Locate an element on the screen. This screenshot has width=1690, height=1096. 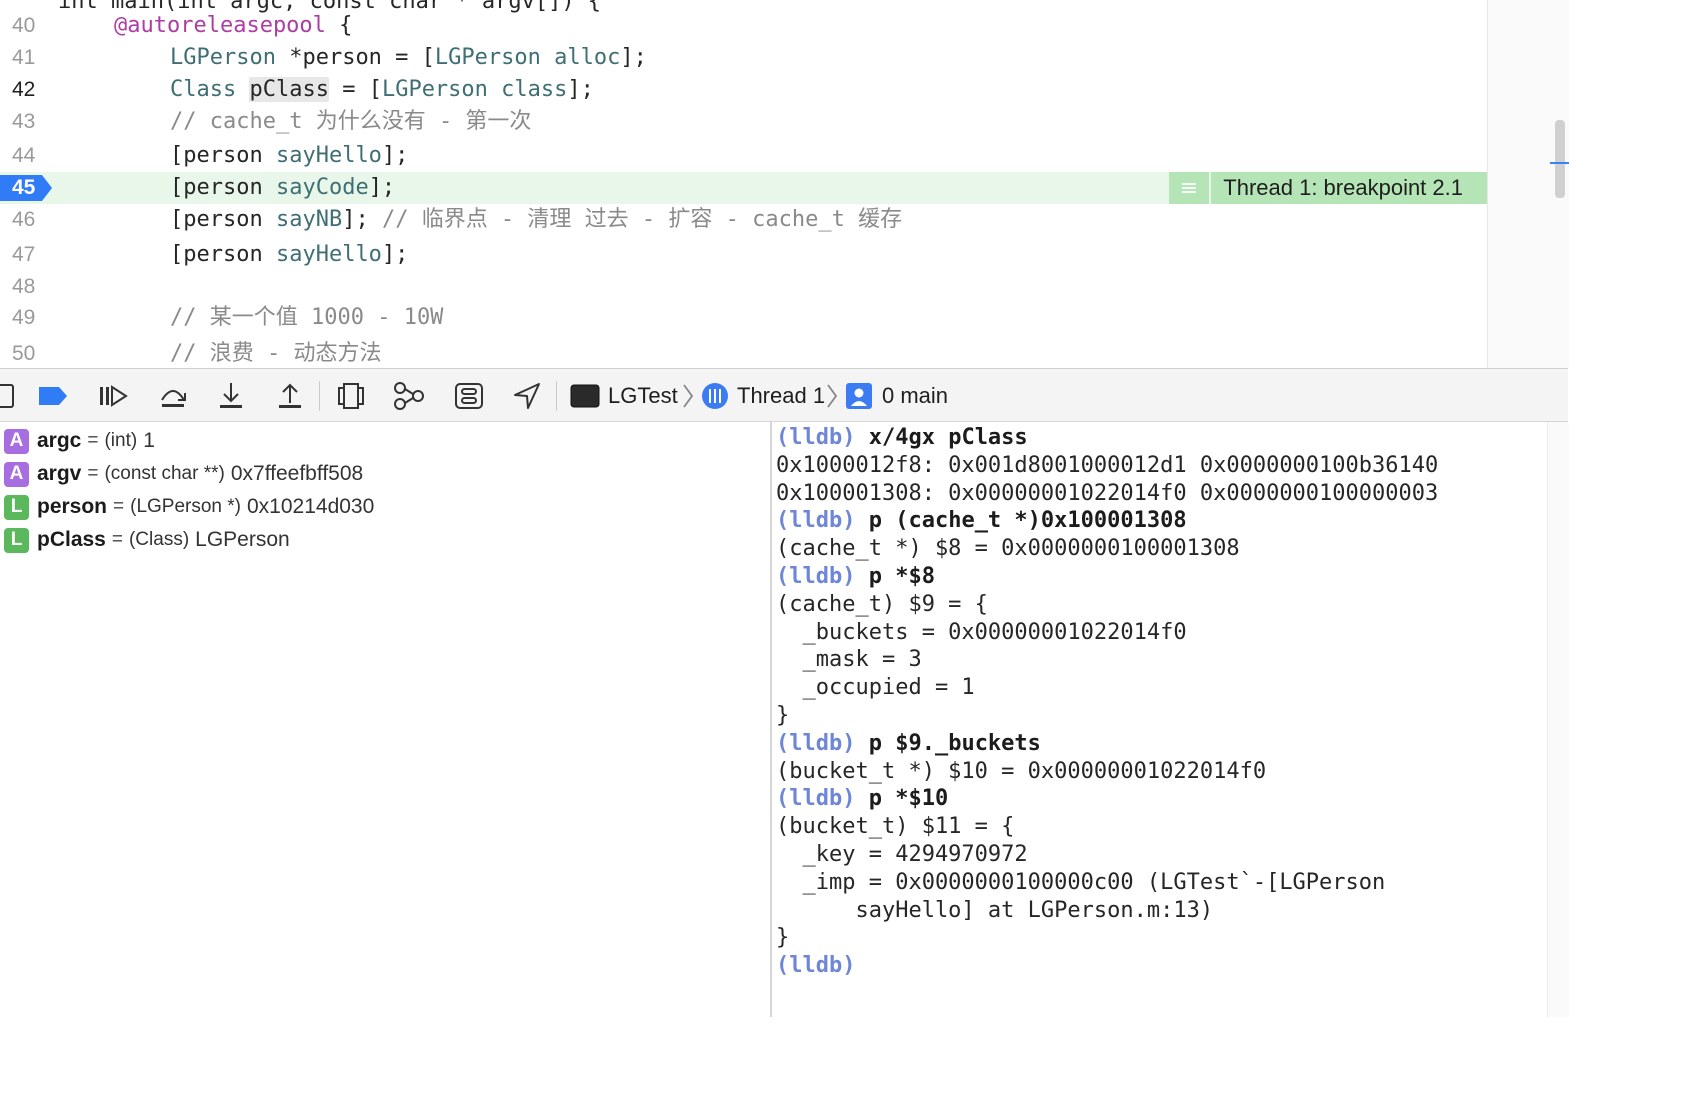
line-number: 41 is located at coordinates (24, 58).